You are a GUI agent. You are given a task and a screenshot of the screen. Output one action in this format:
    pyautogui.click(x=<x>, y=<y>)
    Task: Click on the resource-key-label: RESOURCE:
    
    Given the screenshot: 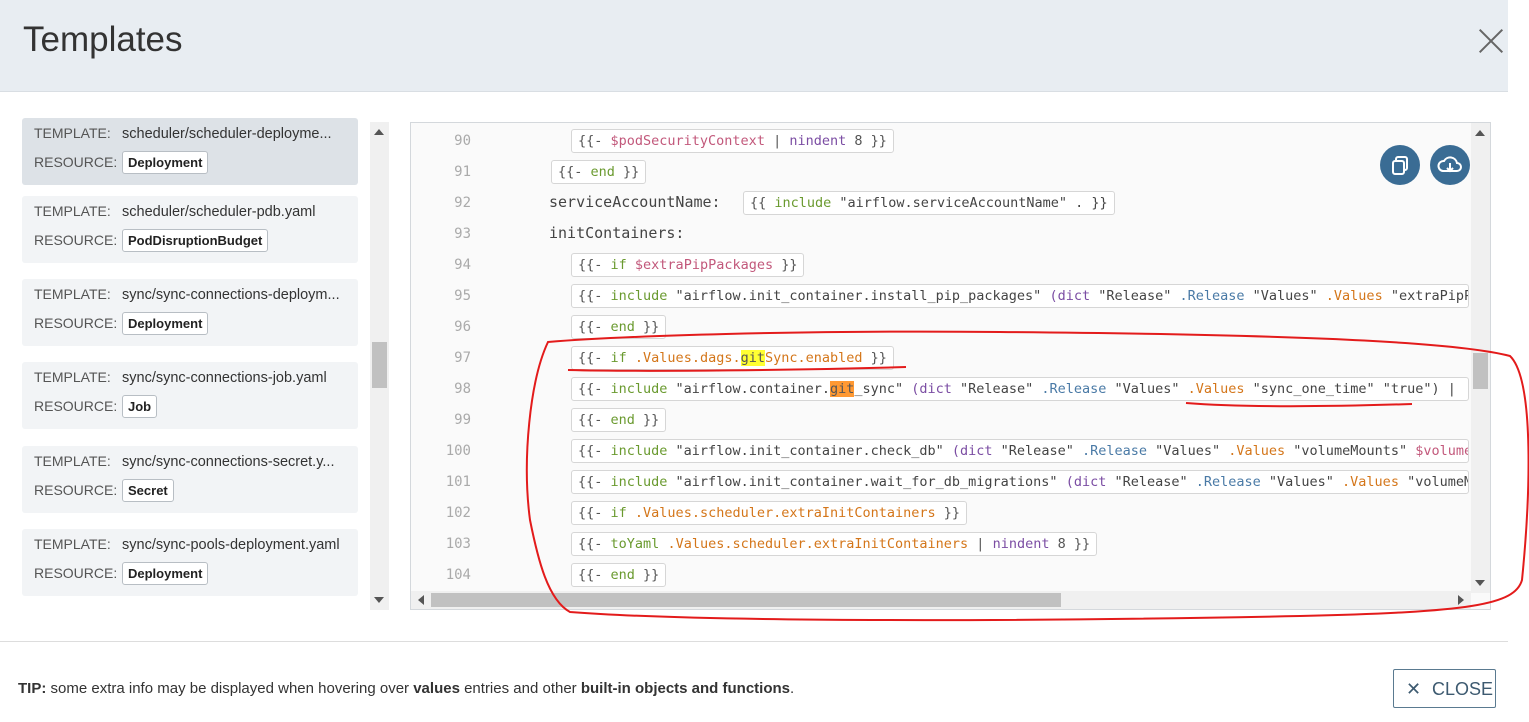 What is the action you would take?
    pyautogui.click(x=76, y=240)
    